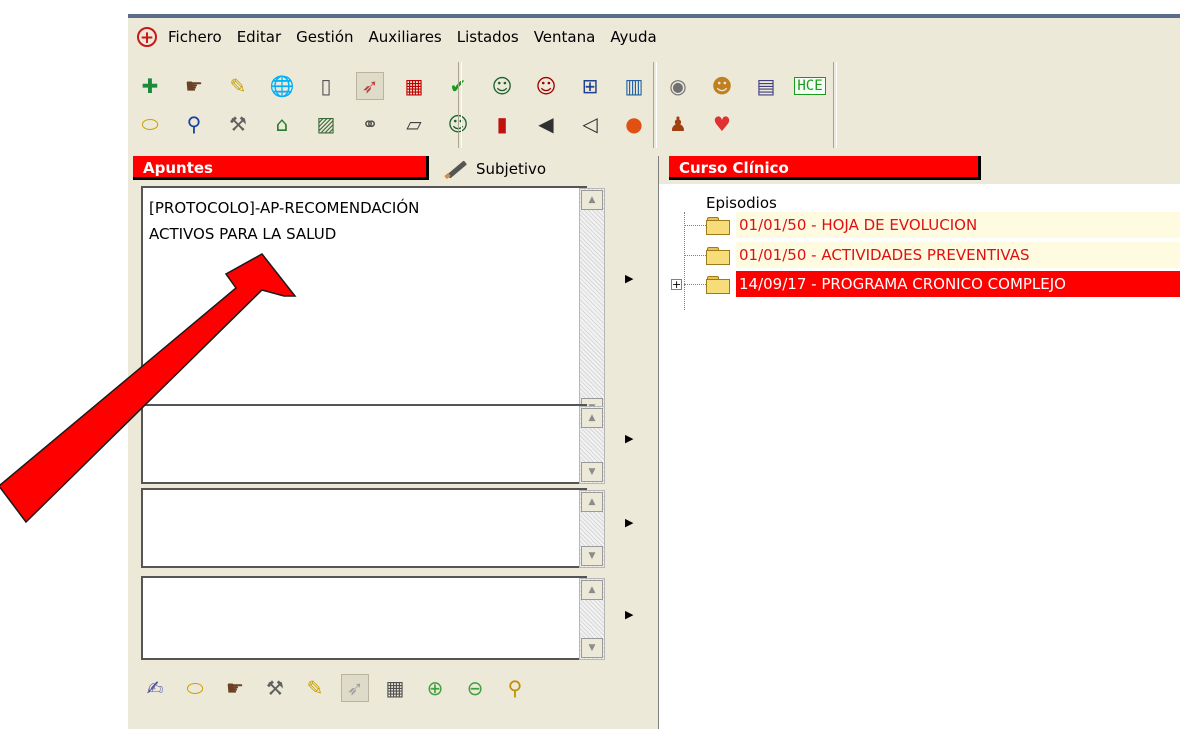  Describe the element at coordinates (235, 688) in the screenshot. I see `pointing-hand-icon: ☛` at that location.